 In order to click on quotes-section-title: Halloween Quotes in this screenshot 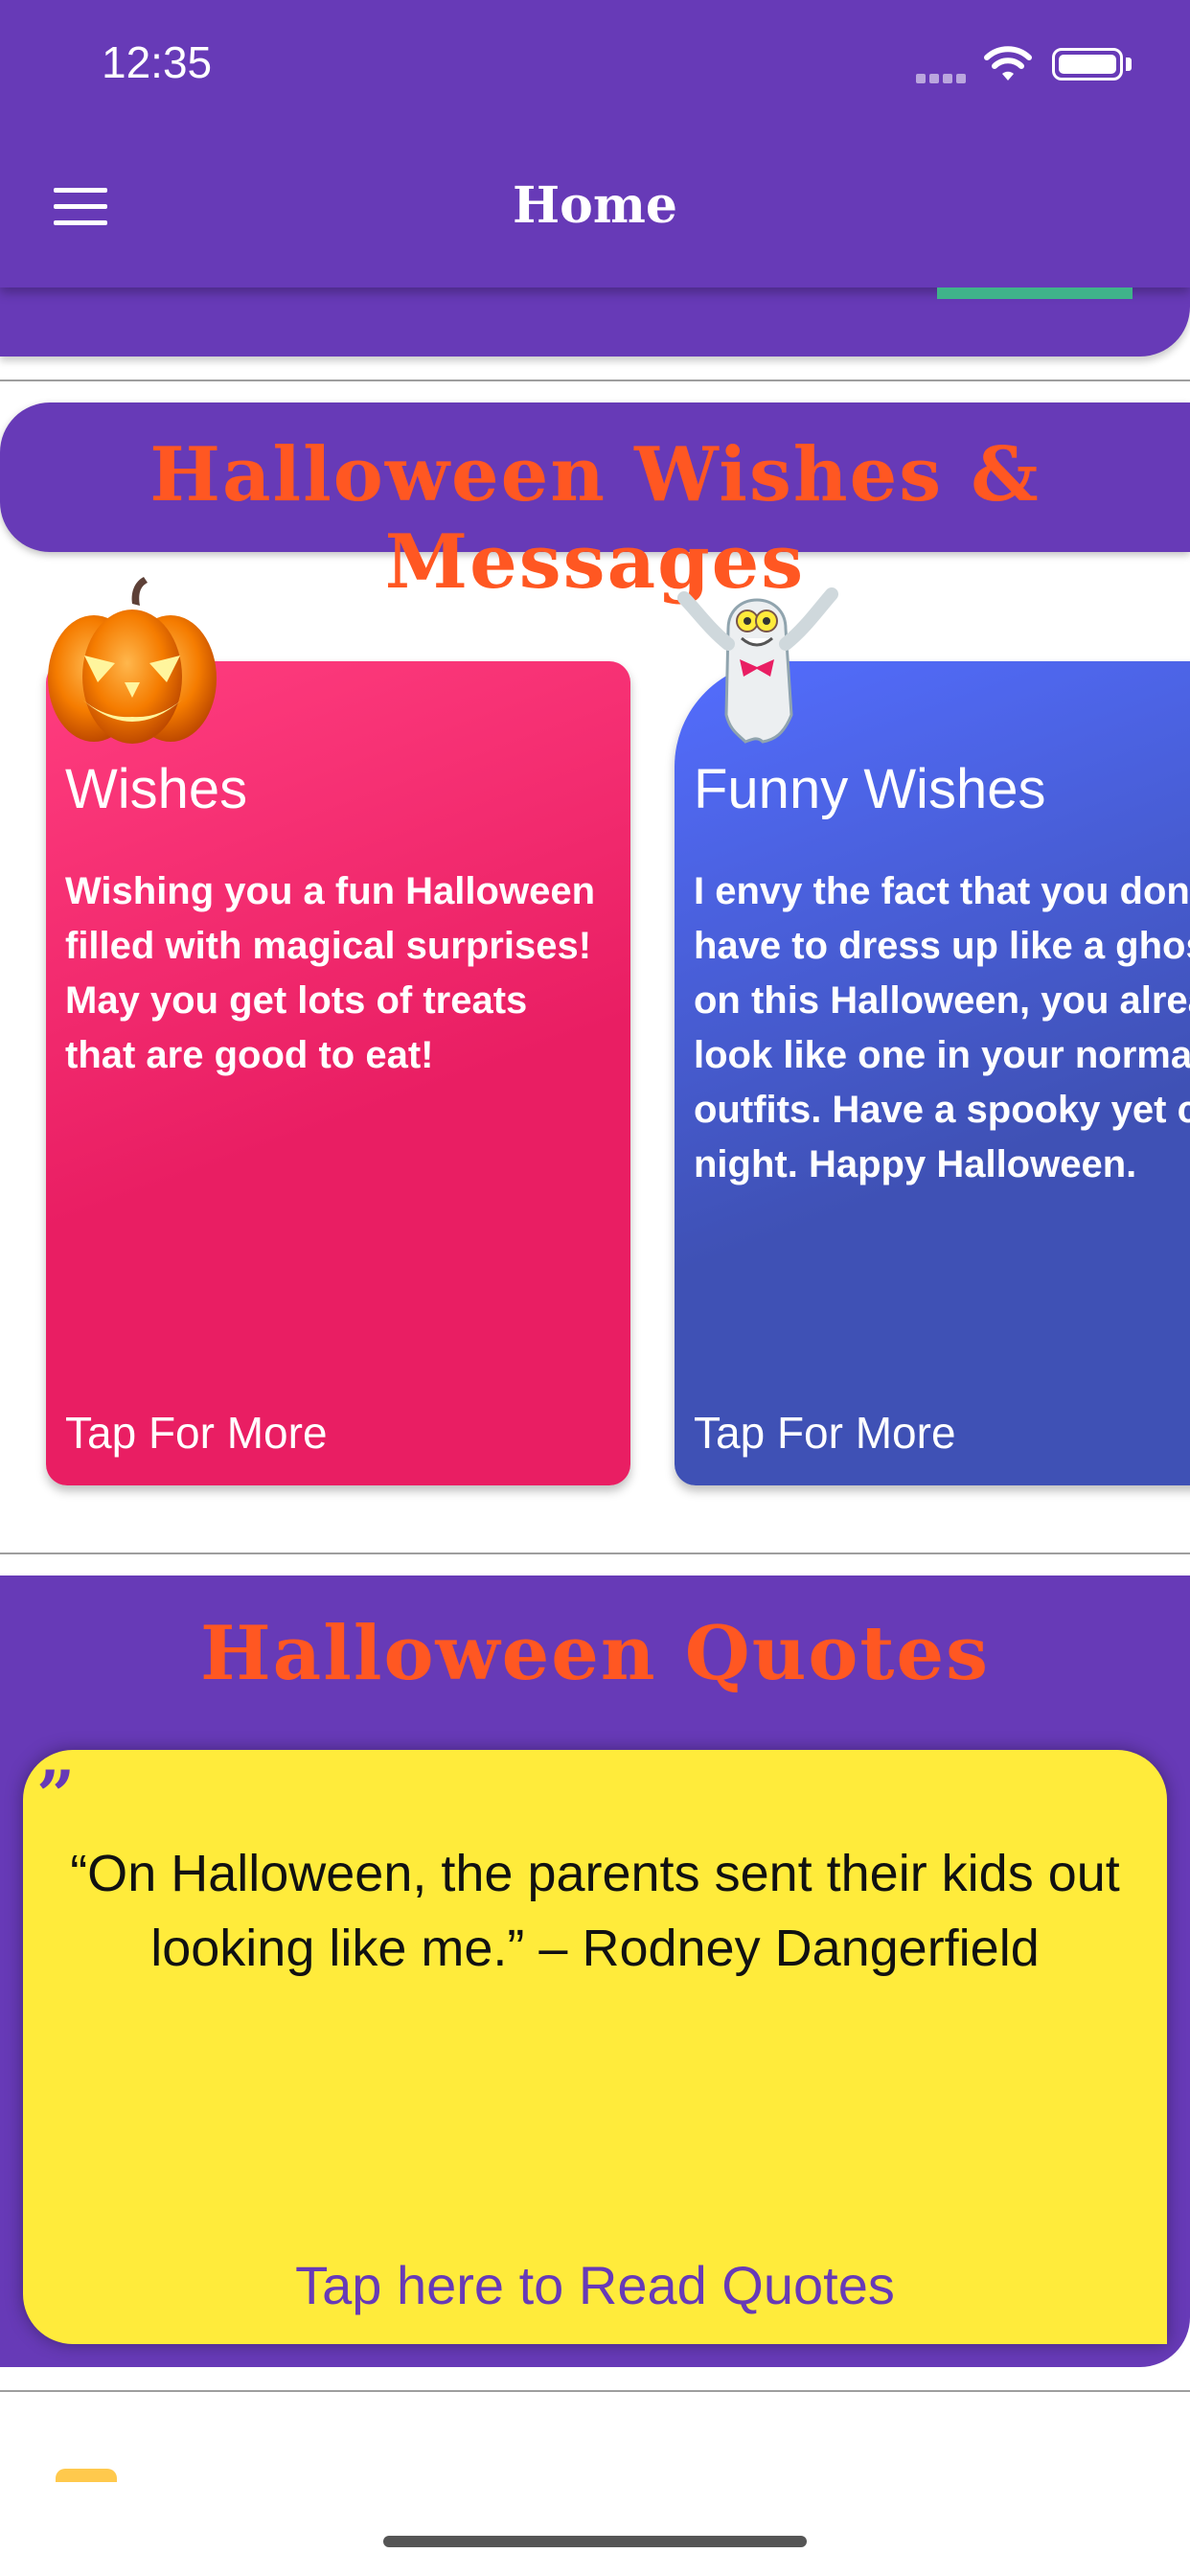, I will do `click(595, 1653)`.